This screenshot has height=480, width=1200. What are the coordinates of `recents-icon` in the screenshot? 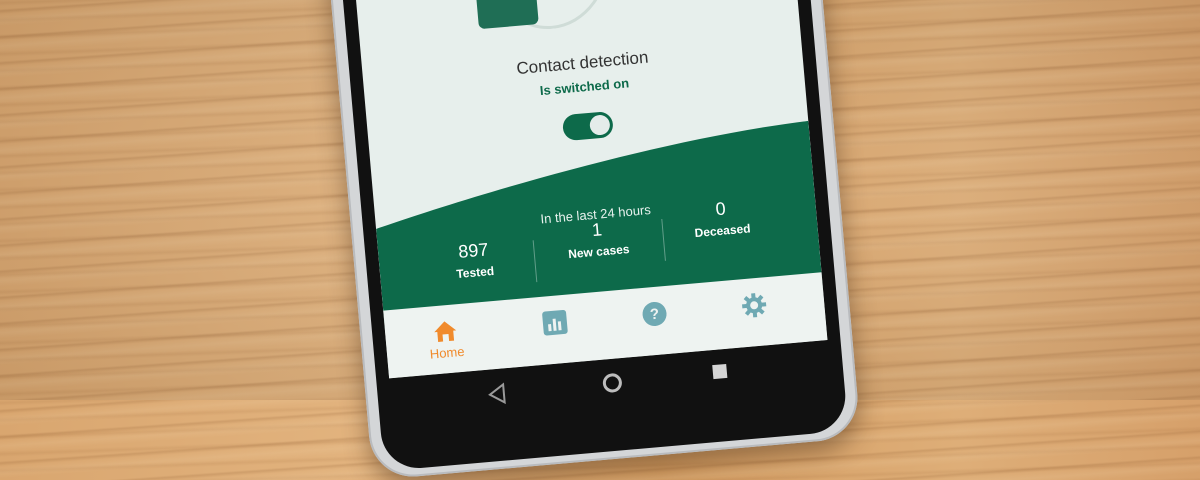 It's located at (720, 372).